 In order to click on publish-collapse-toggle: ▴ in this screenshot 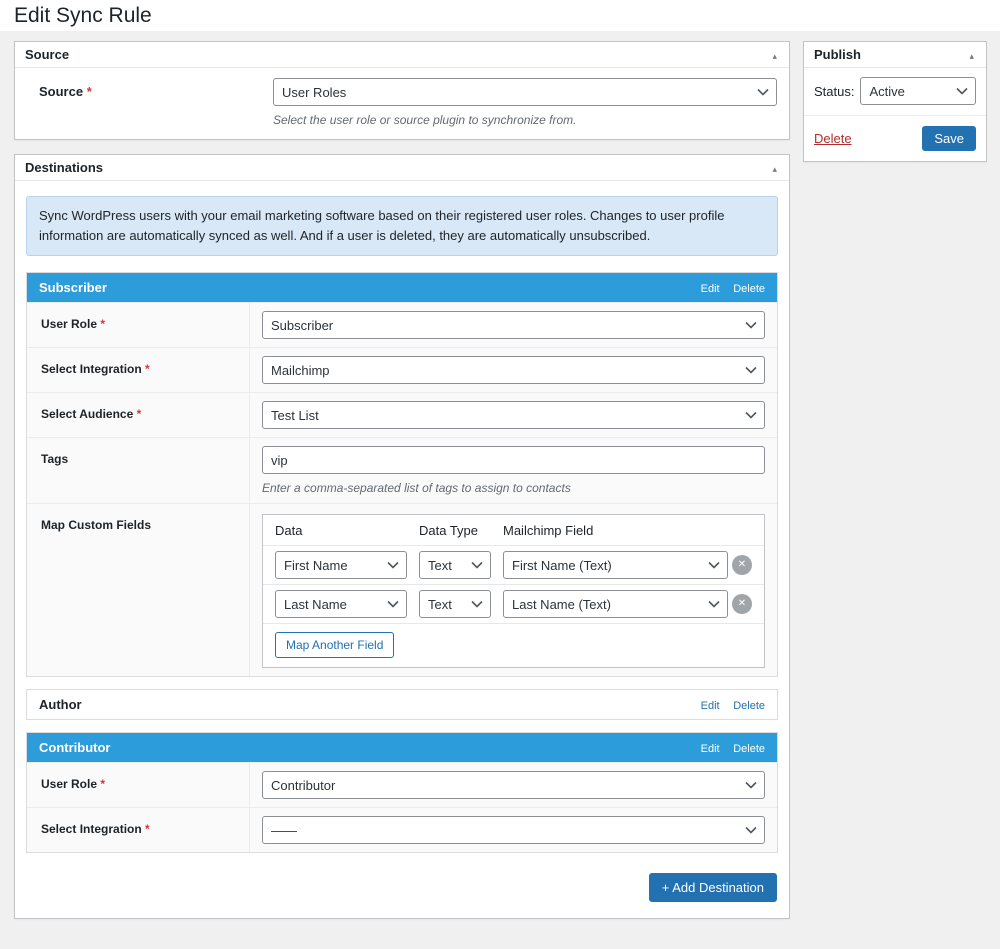, I will do `click(971, 54)`.